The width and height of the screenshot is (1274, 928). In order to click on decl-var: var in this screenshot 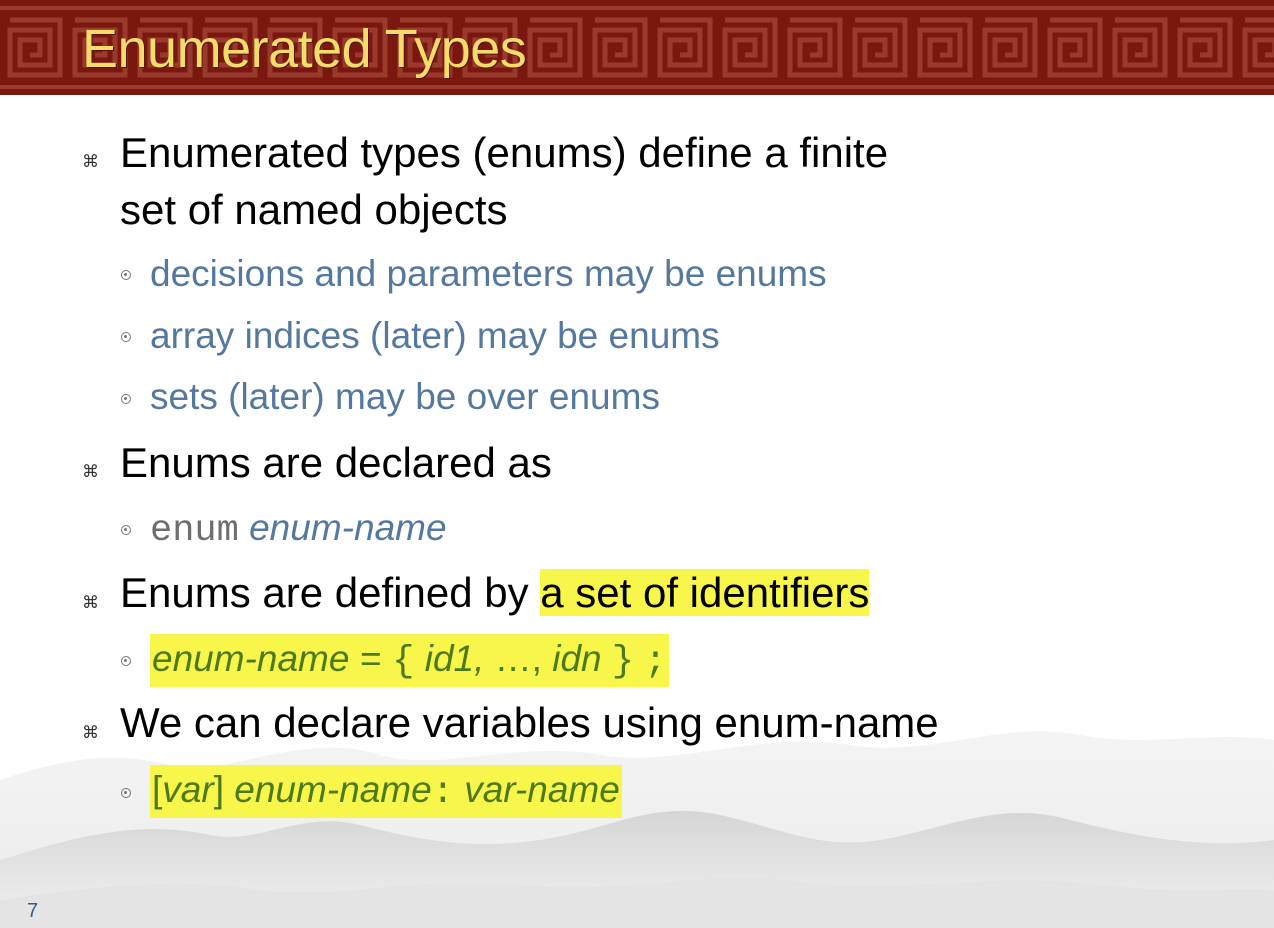, I will do `click(188, 789)`.